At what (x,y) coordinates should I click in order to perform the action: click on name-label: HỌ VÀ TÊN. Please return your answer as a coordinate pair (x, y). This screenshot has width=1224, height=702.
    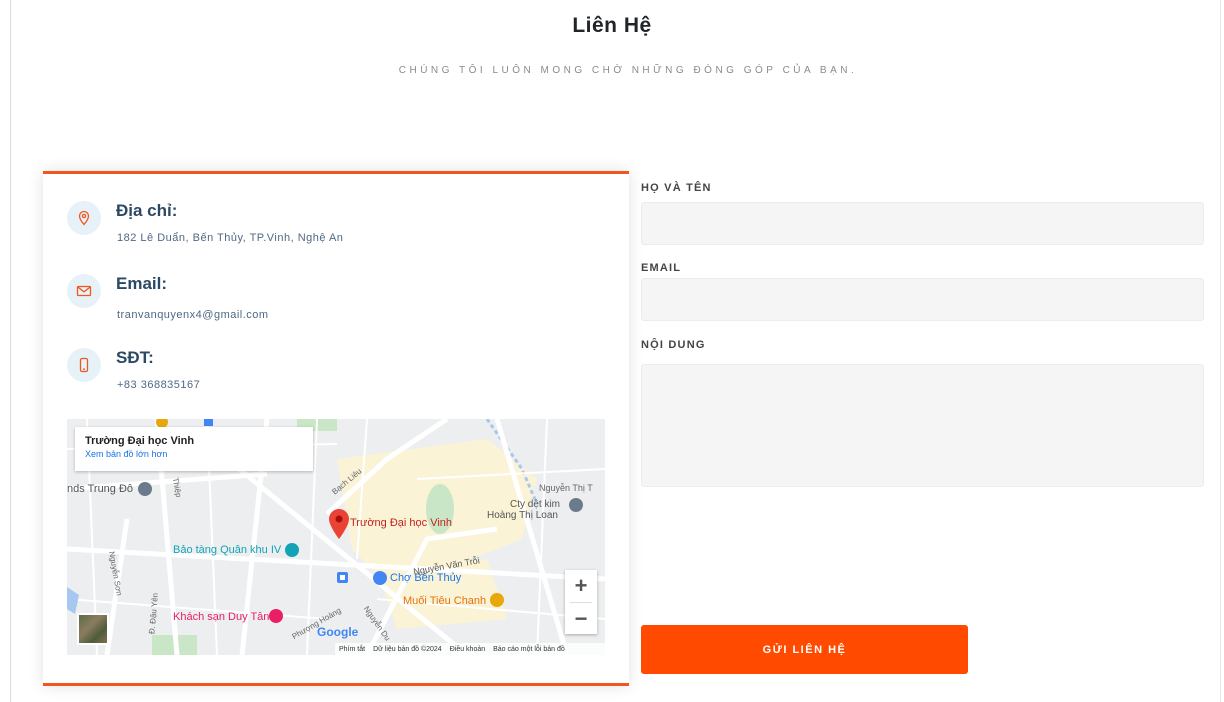
    Looking at the image, I should click on (676, 188).